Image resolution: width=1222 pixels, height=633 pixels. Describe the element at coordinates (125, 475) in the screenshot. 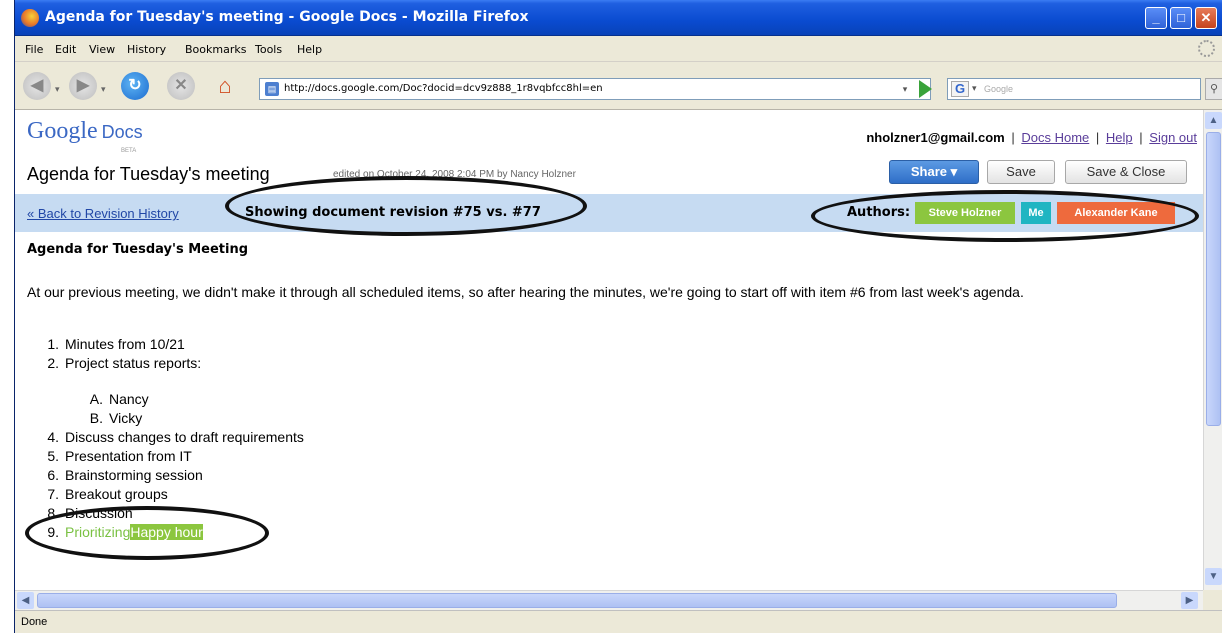

I see `list-item: 6. Brainstorming session` at that location.